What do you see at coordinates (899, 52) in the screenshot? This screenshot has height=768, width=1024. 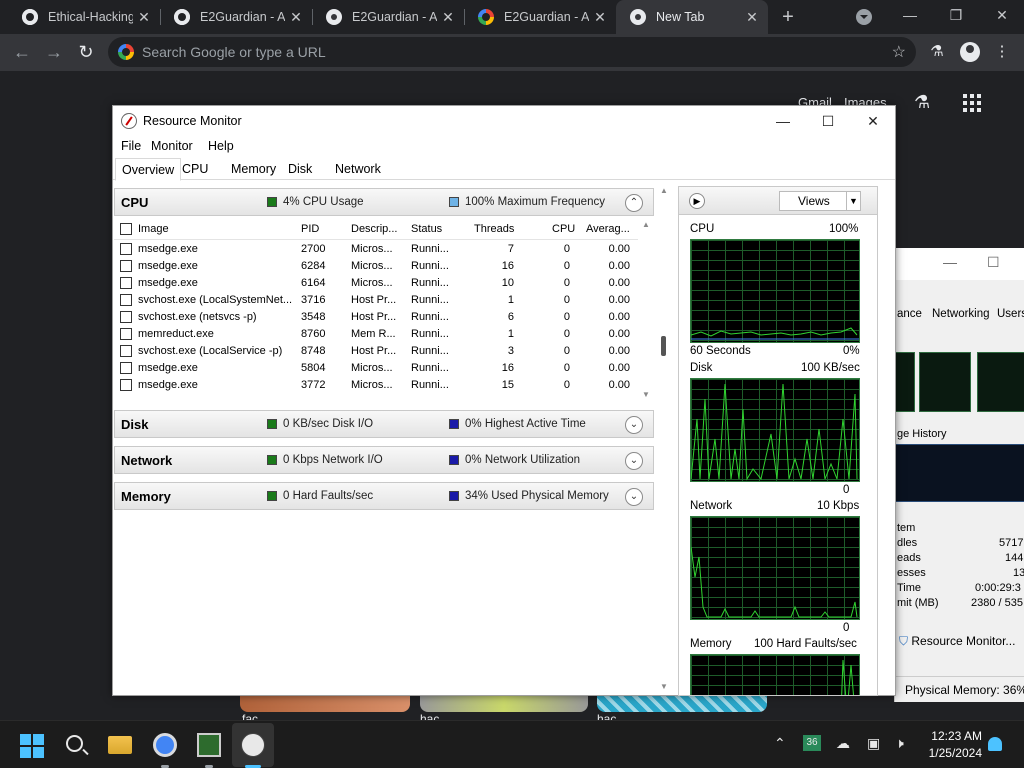 I see `bookmark-star-icon: ☆` at bounding box center [899, 52].